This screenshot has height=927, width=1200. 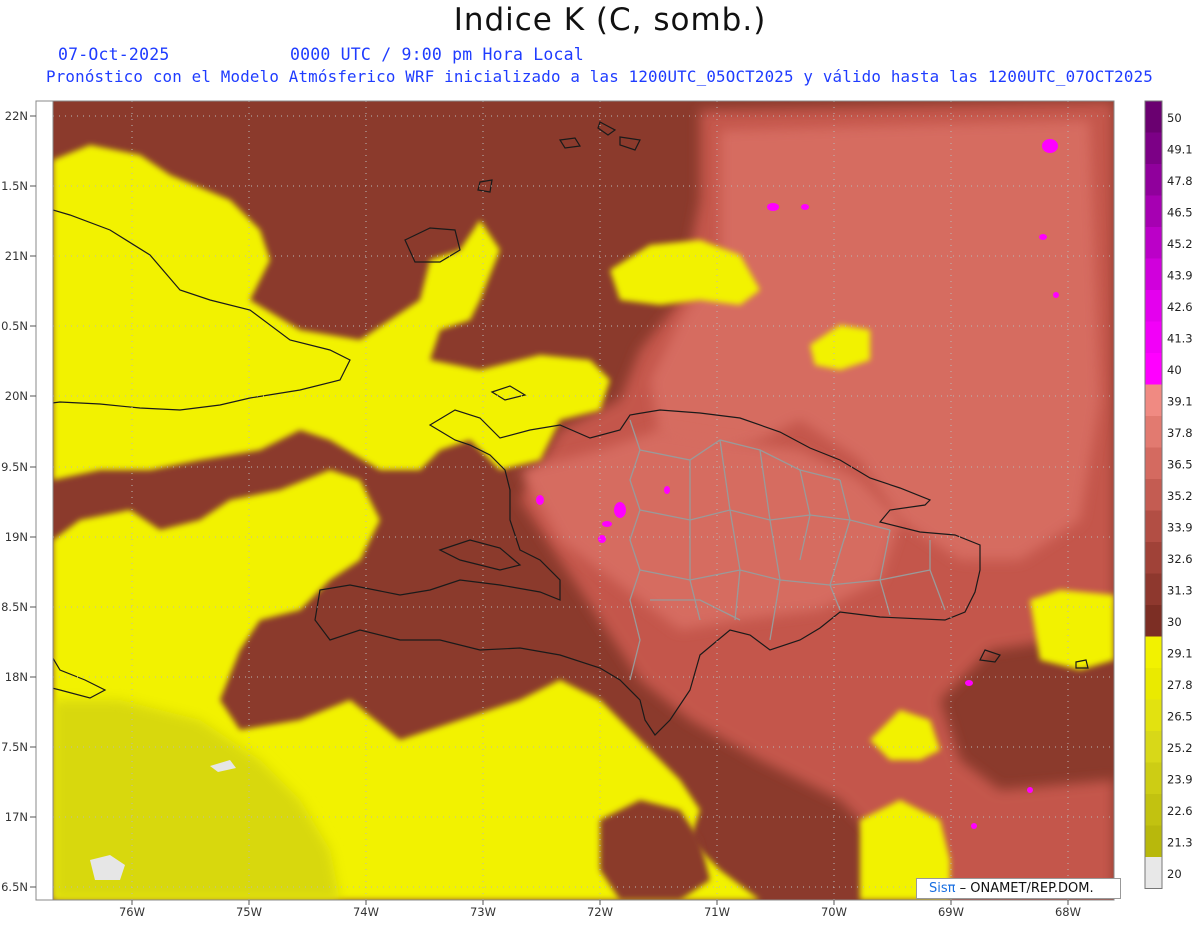 I want to click on colorbar-label: 31.3, so click(x=1180, y=591).